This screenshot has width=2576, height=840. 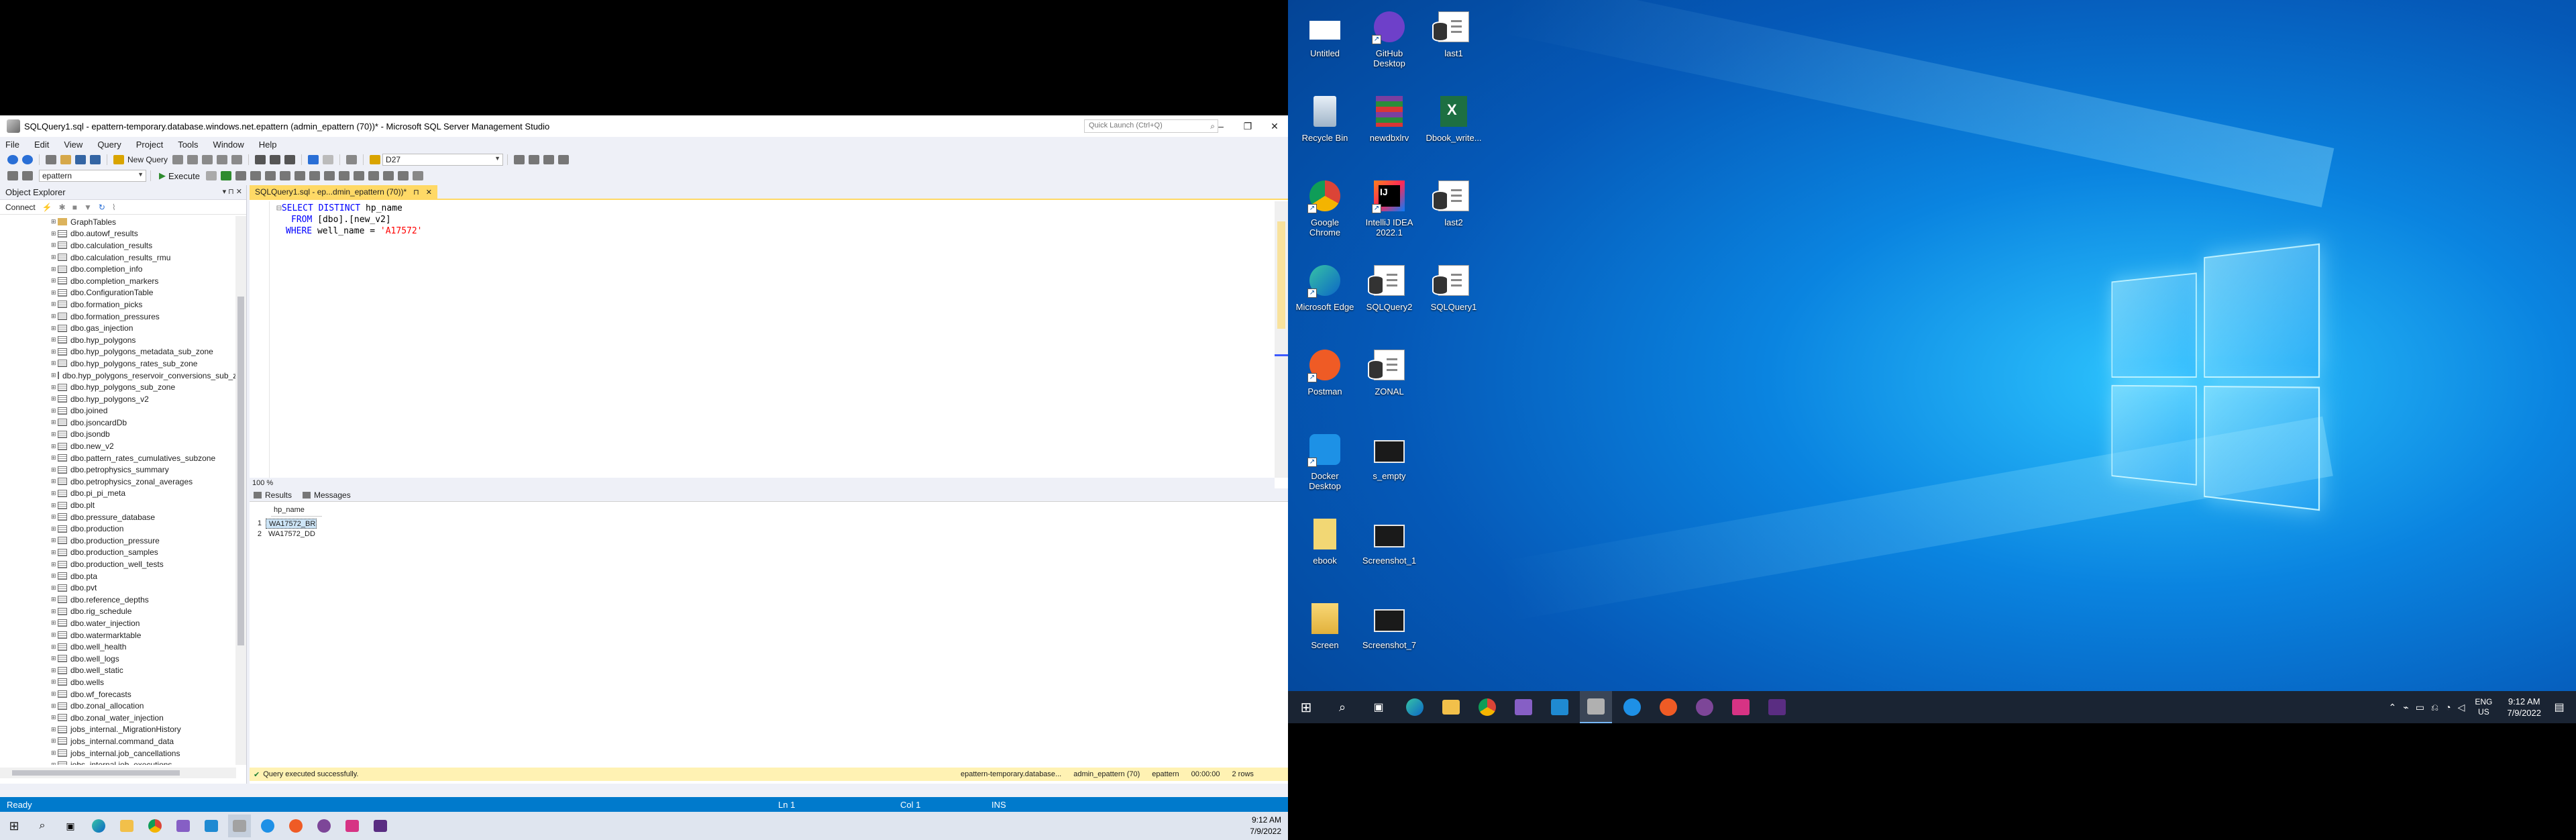 What do you see at coordinates (1247, 126) in the screenshot?
I see `restore-button: ❐` at bounding box center [1247, 126].